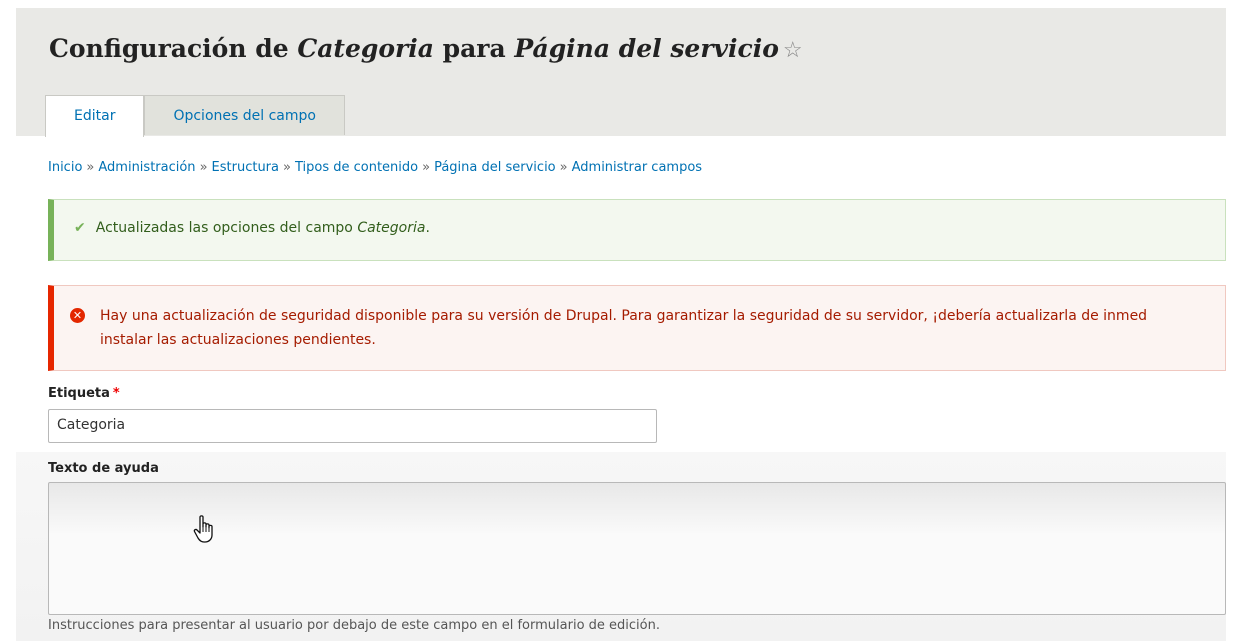  What do you see at coordinates (103, 468) in the screenshot?
I see `texto-de-ayuda-label: Texto de ayuda` at bounding box center [103, 468].